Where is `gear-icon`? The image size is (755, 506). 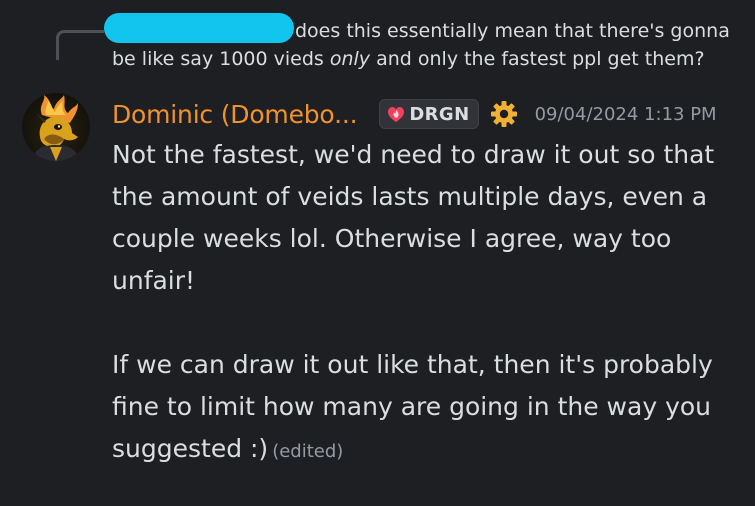 gear-icon is located at coordinates (504, 114).